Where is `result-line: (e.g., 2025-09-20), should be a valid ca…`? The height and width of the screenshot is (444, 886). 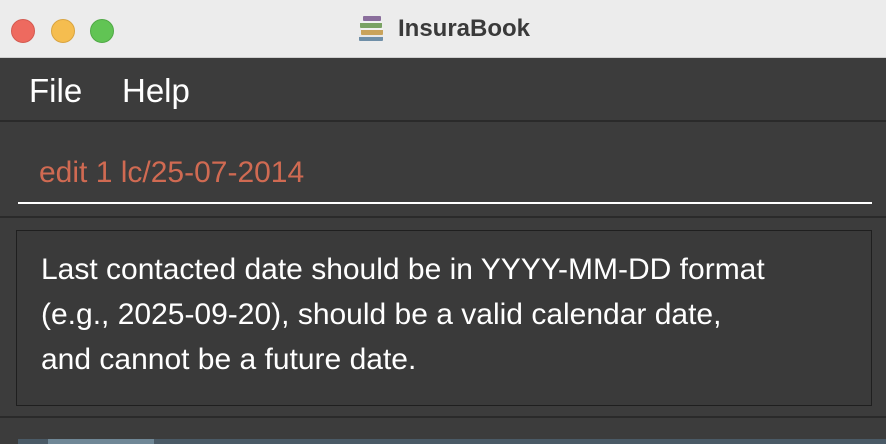 result-line: (e.g., 2025-09-20), should be a valid ca… is located at coordinates (381, 314).